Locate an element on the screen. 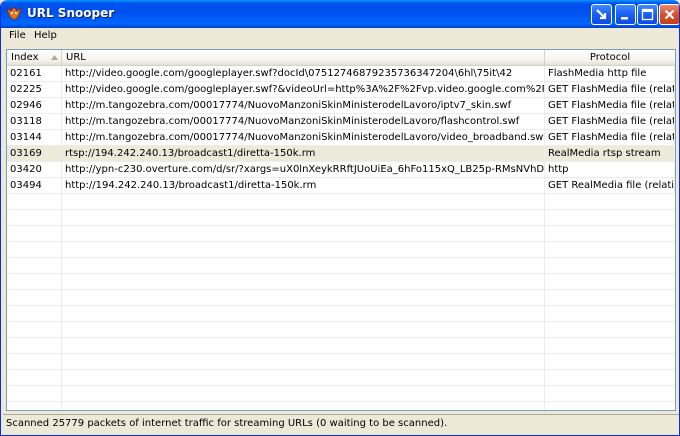 The width and height of the screenshot is (680, 436). cell-protocol: RealMedia rtsp stream is located at coordinates (610, 153).